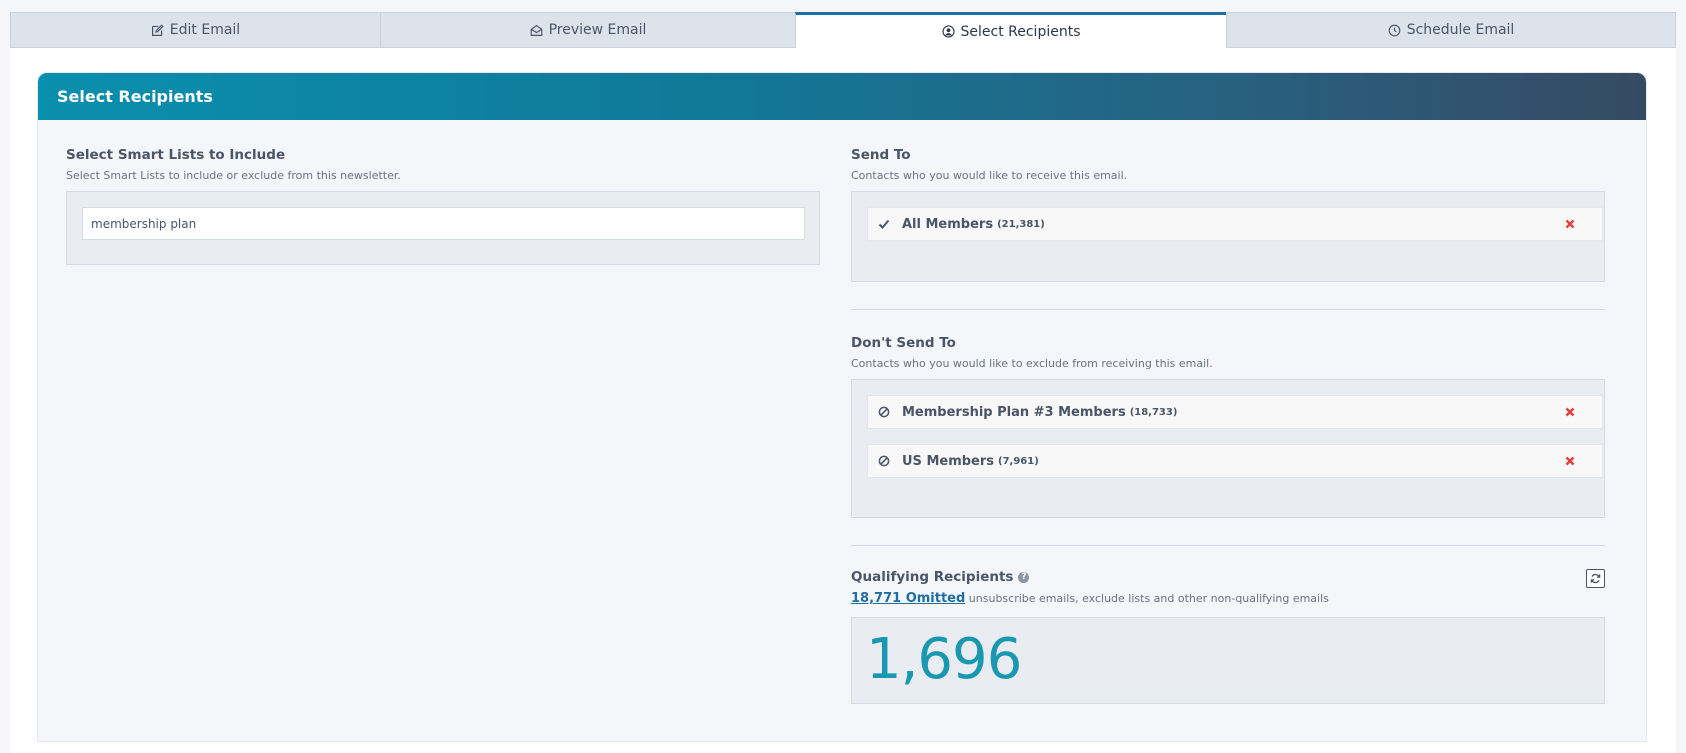  I want to click on list-count: (7,961), so click(1018, 461).